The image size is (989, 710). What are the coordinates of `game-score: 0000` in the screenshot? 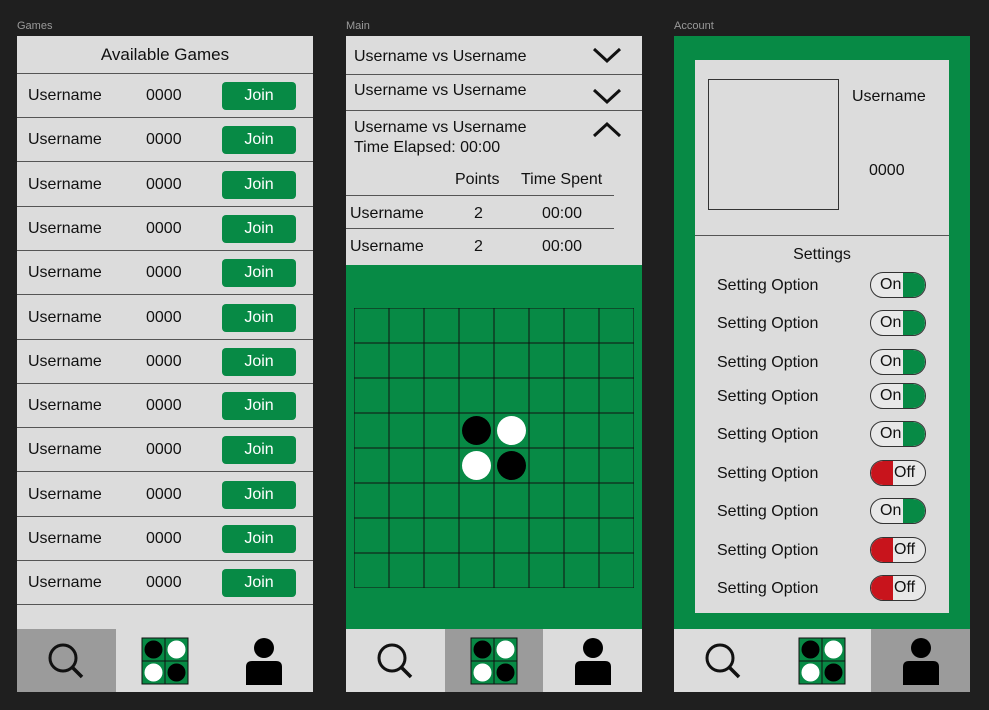 It's located at (164, 140).